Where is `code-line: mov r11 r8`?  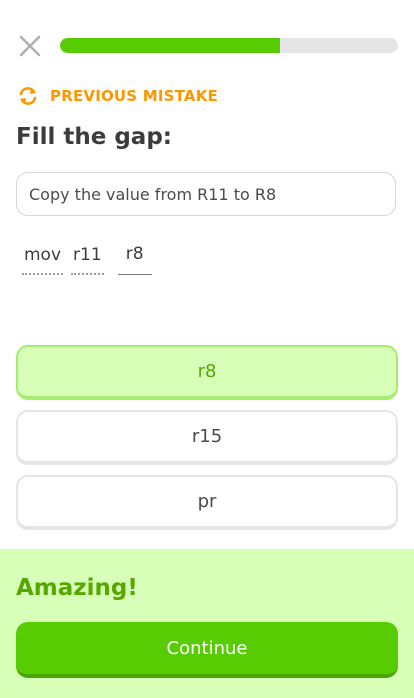 code-line: mov r11 r8 is located at coordinates (87, 257).